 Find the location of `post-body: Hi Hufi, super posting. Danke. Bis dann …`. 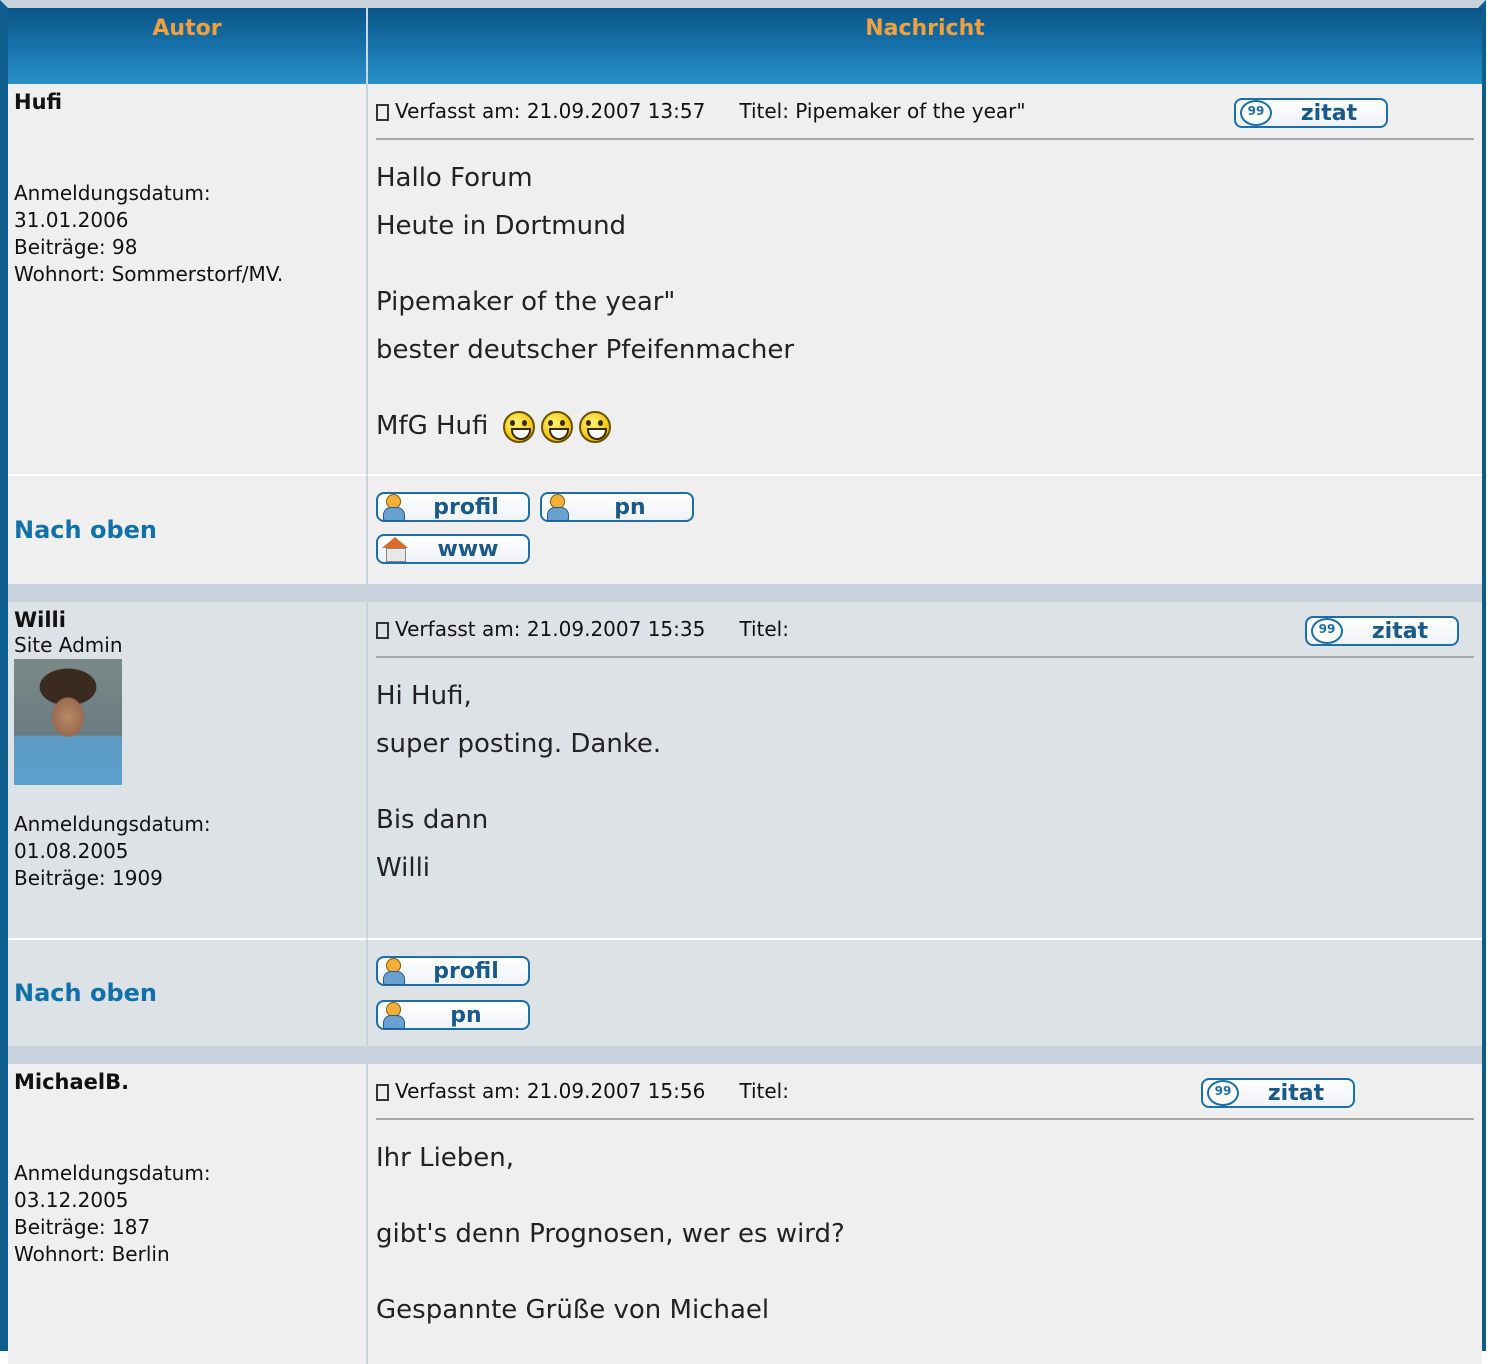

post-body: Hi Hufi, super posting. Danke. Bis dann … is located at coordinates (925, 782).